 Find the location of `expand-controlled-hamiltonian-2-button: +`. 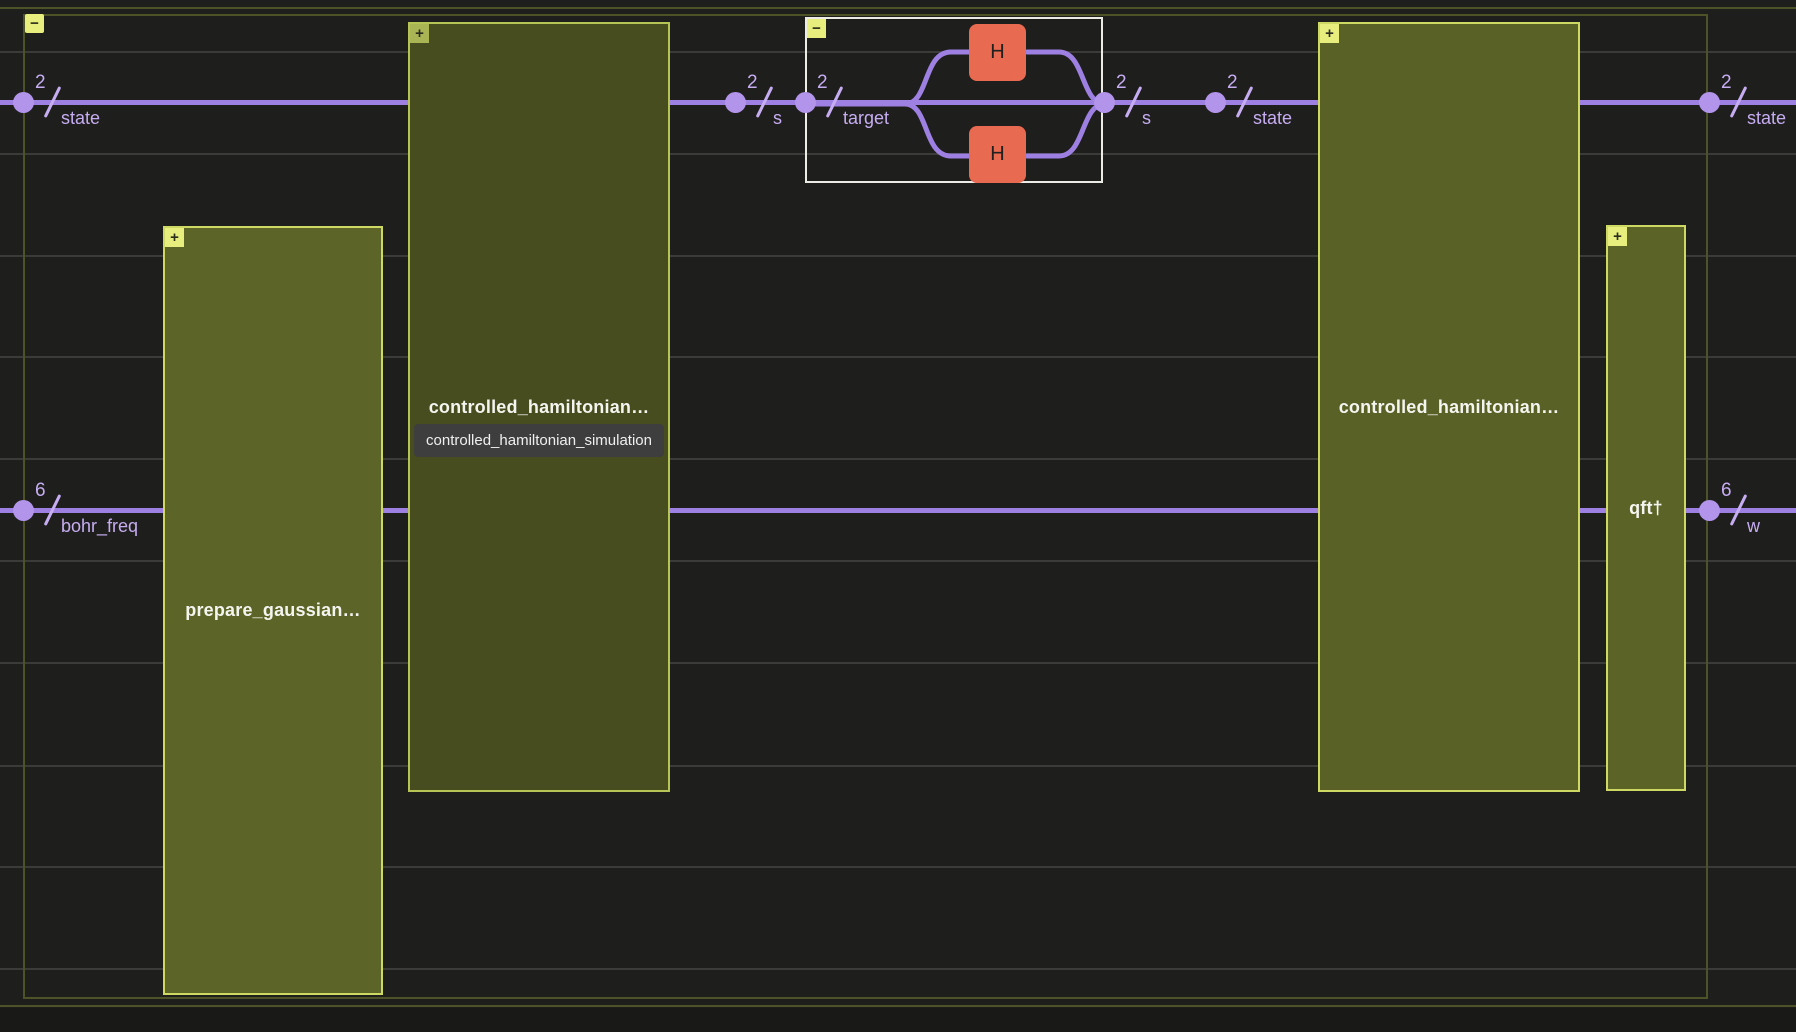

expand-controlled-hamiltonian-2-button: + is located at coordinates (1329, 33).